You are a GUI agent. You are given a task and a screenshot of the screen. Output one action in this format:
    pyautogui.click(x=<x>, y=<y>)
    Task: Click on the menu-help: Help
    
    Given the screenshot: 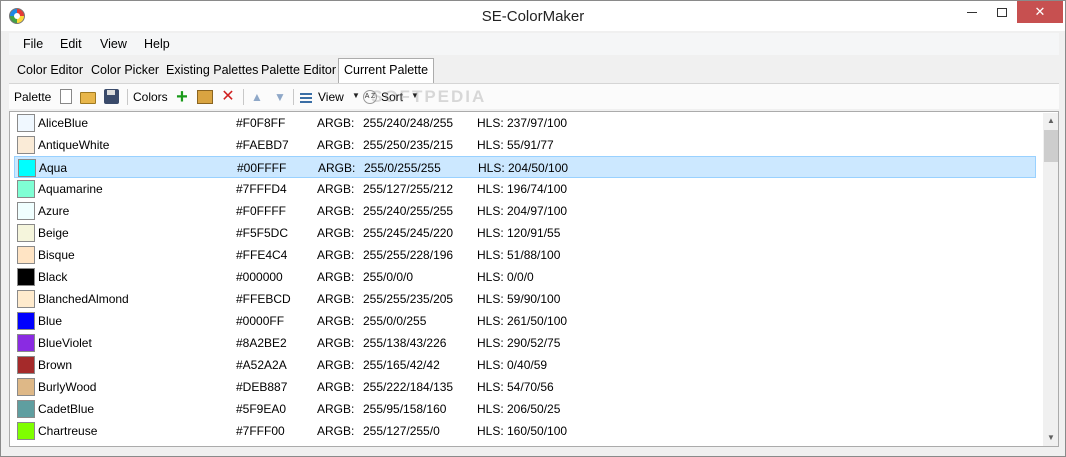 What is the action you would take?
    pyautogui.click(x=157, y=44)
    